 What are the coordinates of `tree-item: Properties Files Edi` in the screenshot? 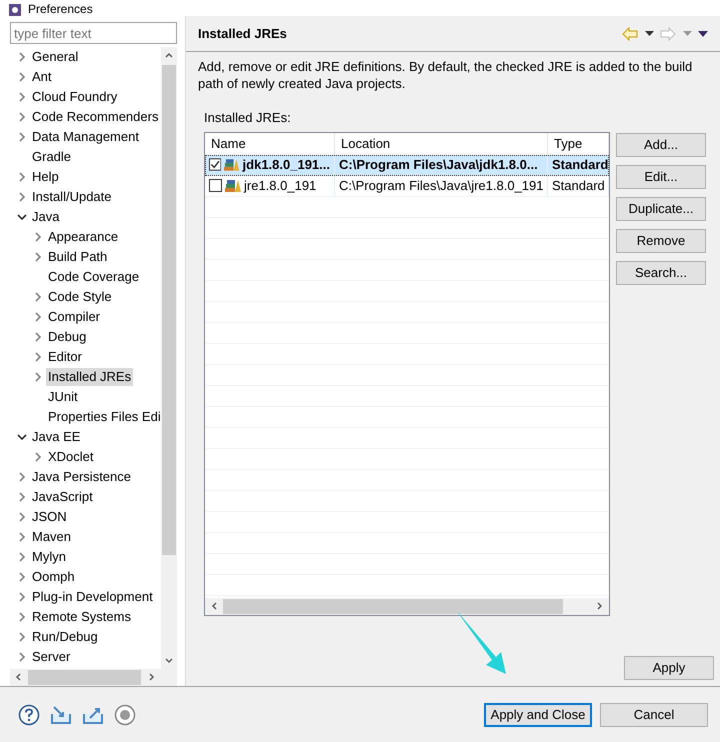 It's located at (103, 417).